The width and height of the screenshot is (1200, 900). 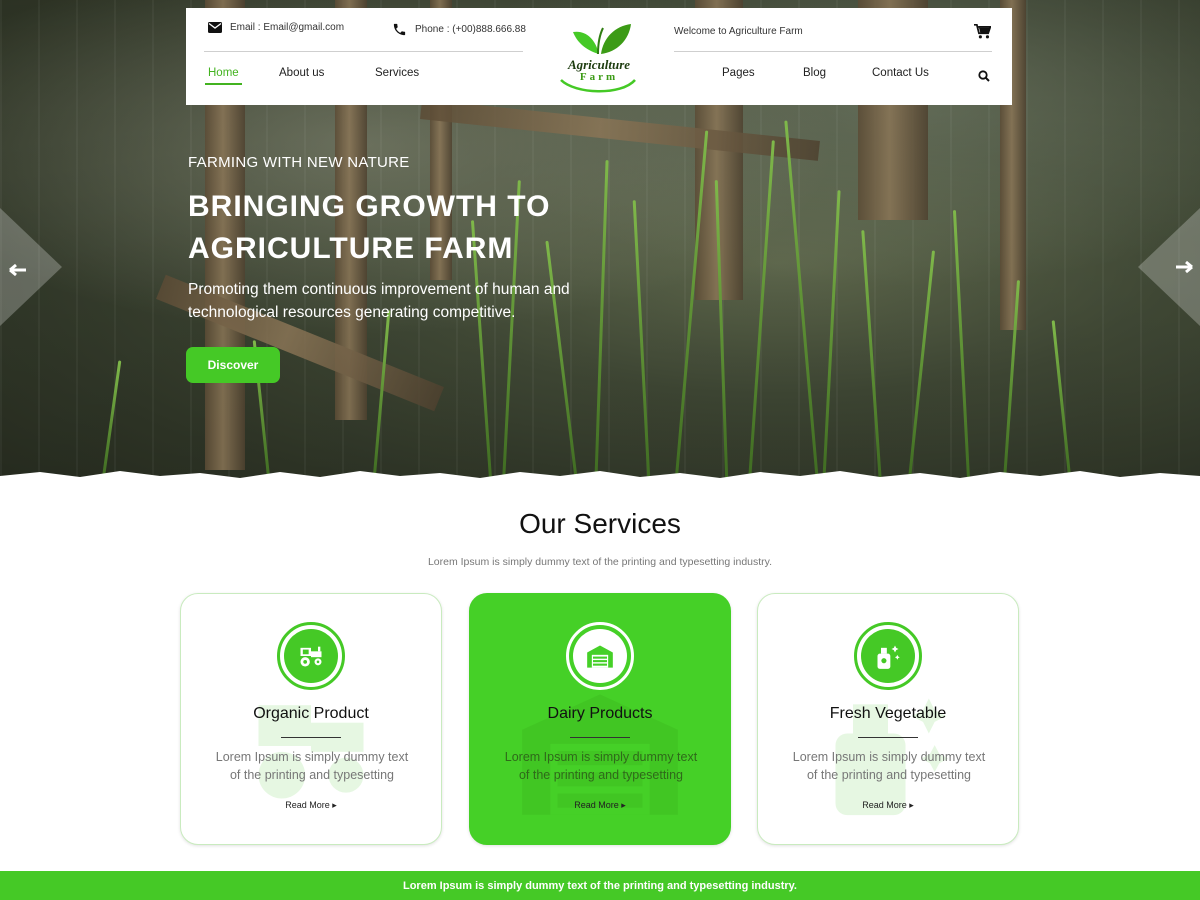 I want to click on shopping-cart-icon, so click(x=983, y=31).